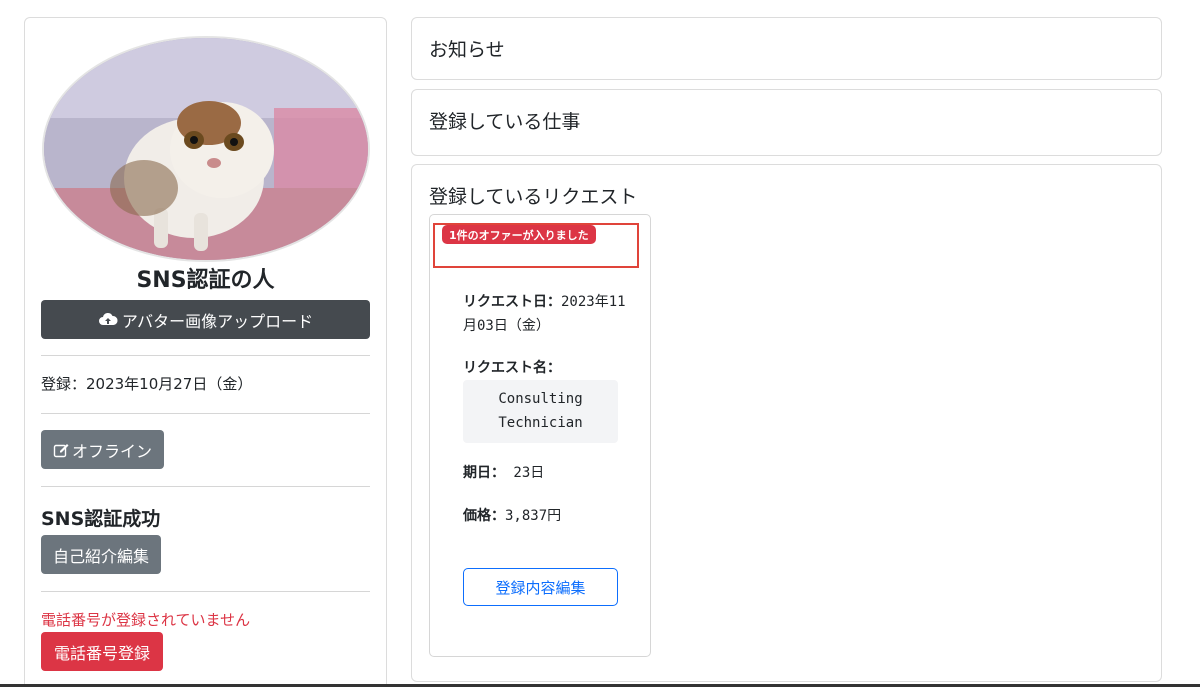 The height and width of the screenshot is (687, 1200). What do you see at coordinates (108, 320) in the screenshot?
I see `cloud-upload-icon` at bounding box center [108, 320].